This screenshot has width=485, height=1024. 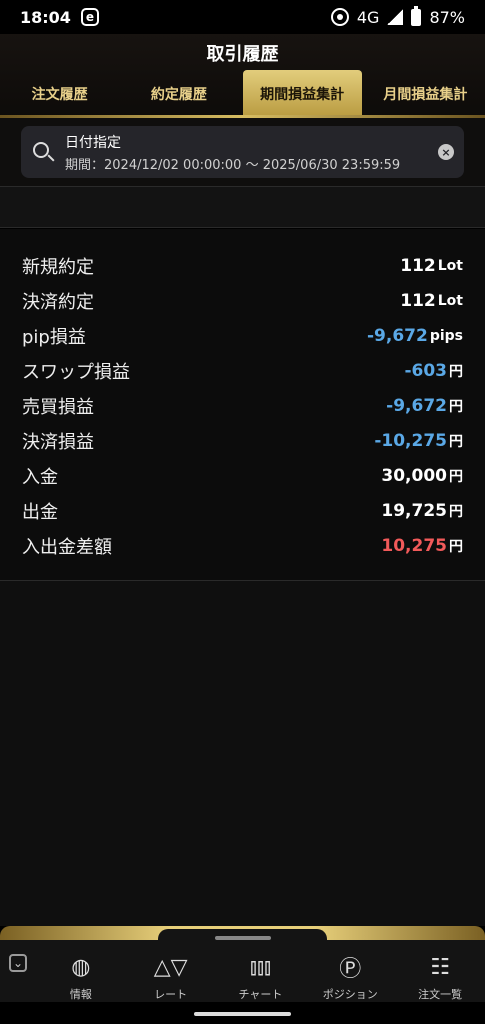 I want to click on nav-item-order-list: ☷ 注文一覧, so click(x=440, y=971).